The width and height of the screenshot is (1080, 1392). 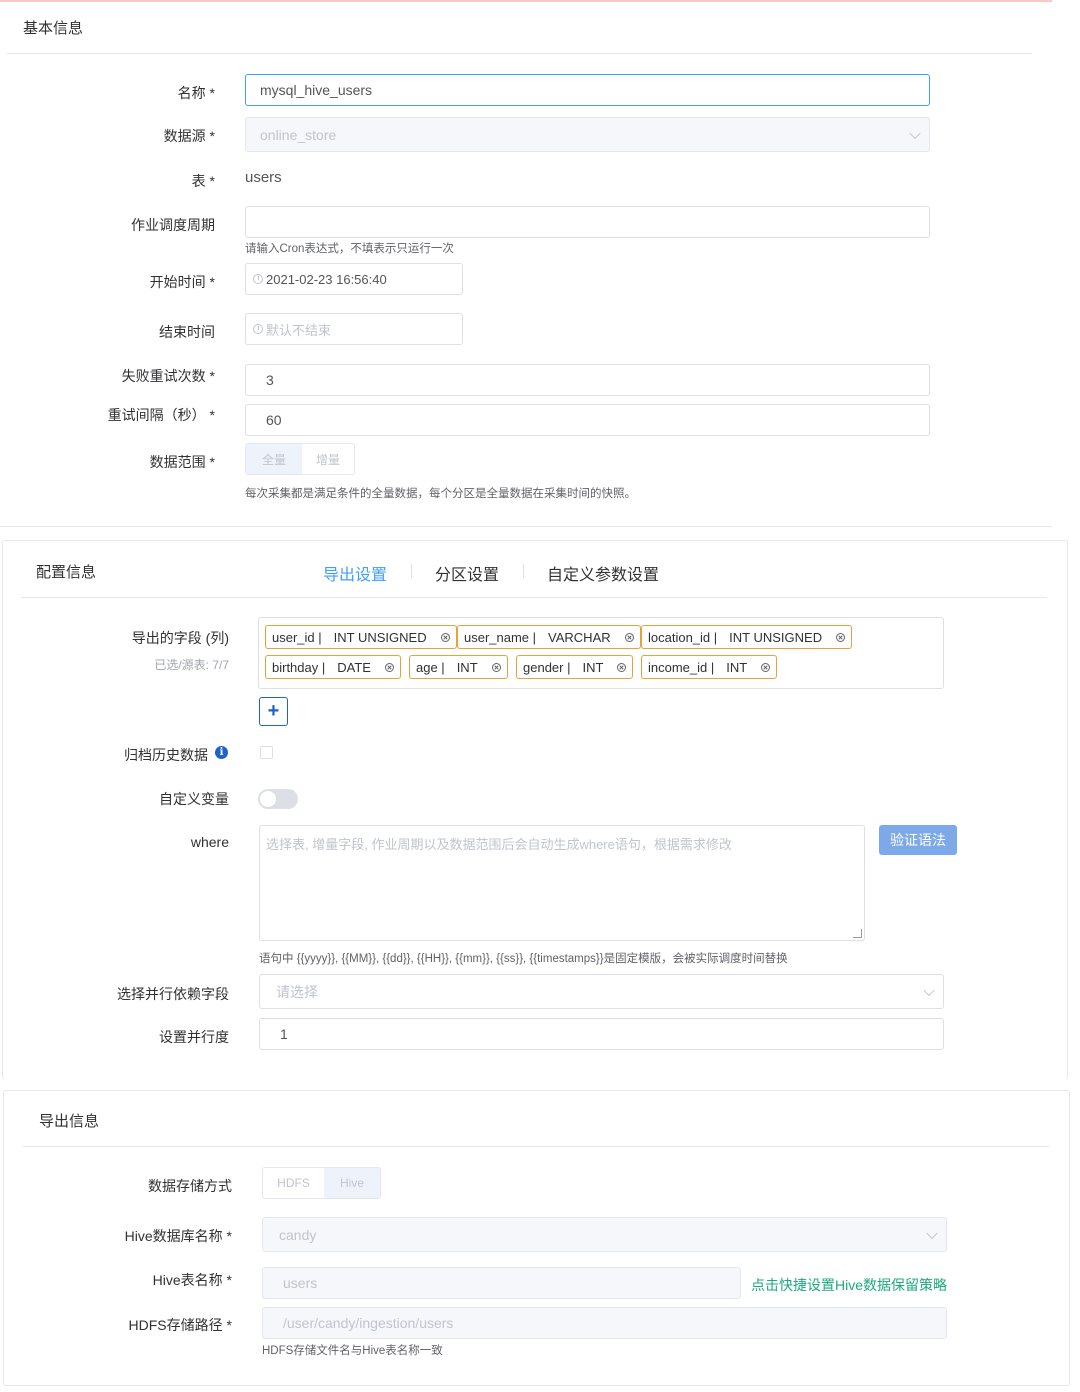 I want to click on storage-option-hive: Hive, so click(x=352, y=1183).